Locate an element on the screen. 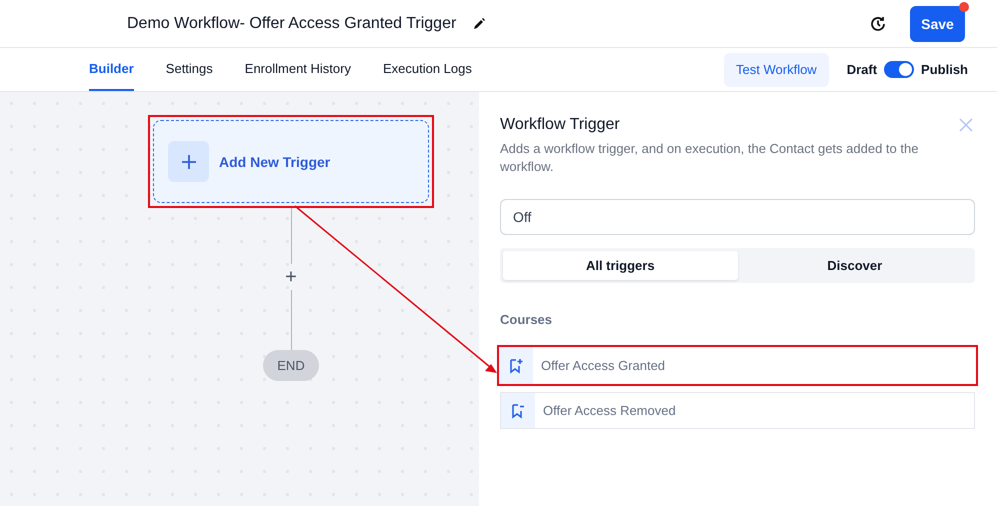  nav-tab: Execution Logs is located at coordinates (427, 69).